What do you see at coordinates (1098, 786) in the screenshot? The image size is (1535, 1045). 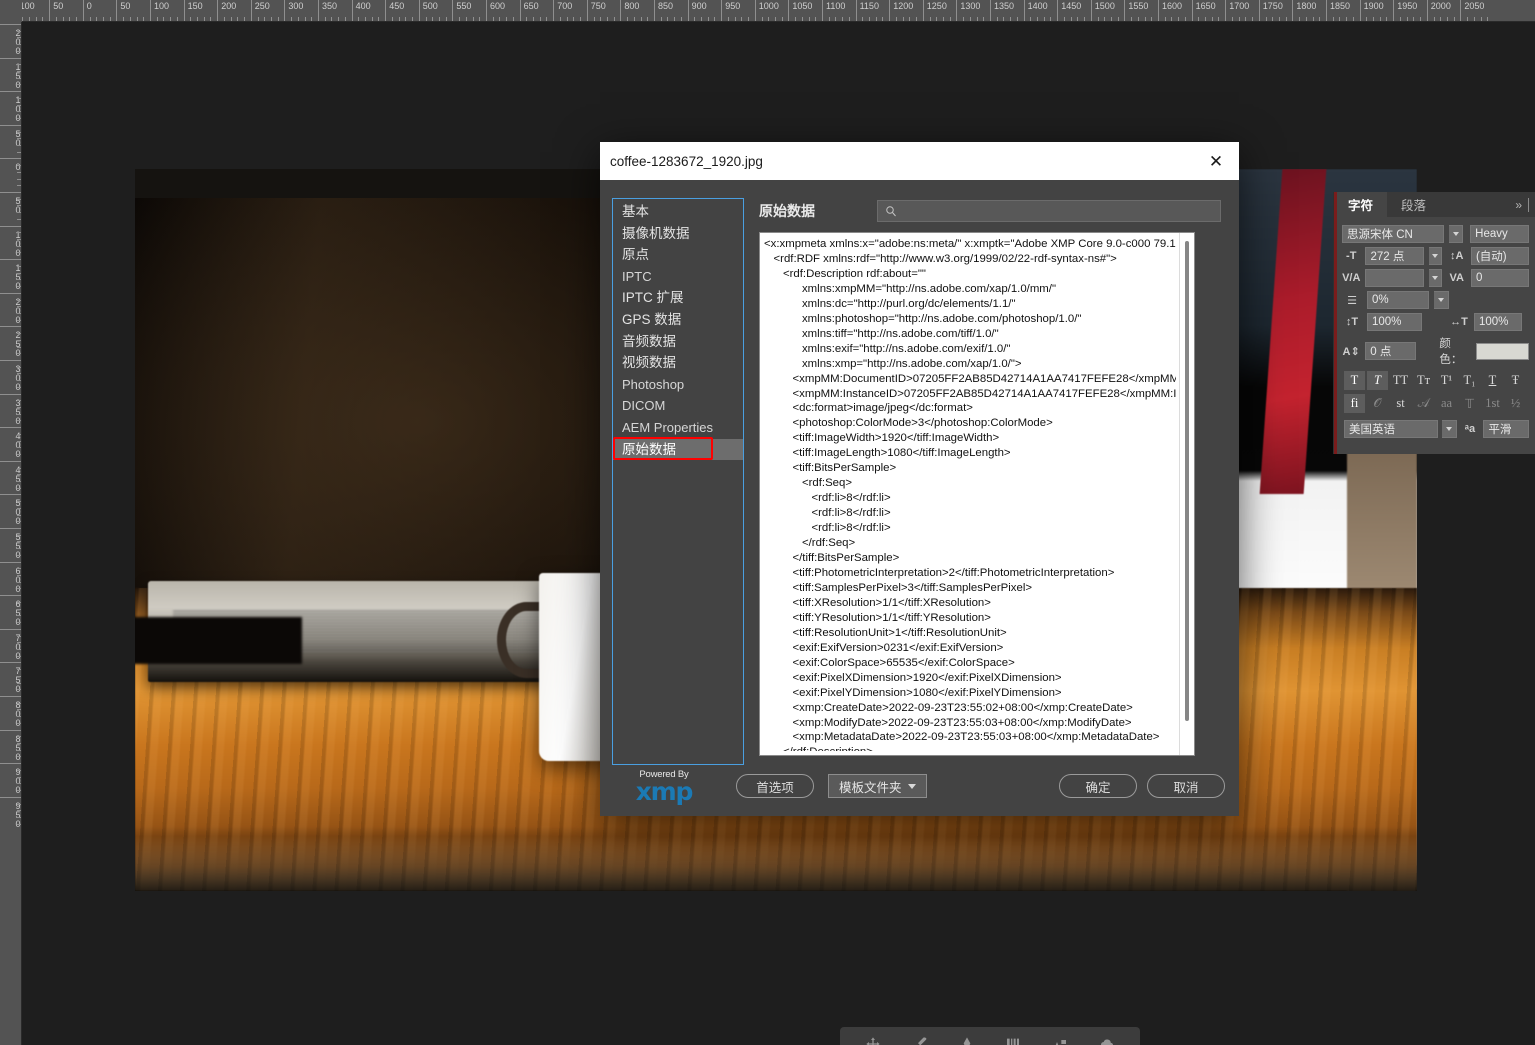 I see `ok-button: 确定` at bounding box center [1098, 786].